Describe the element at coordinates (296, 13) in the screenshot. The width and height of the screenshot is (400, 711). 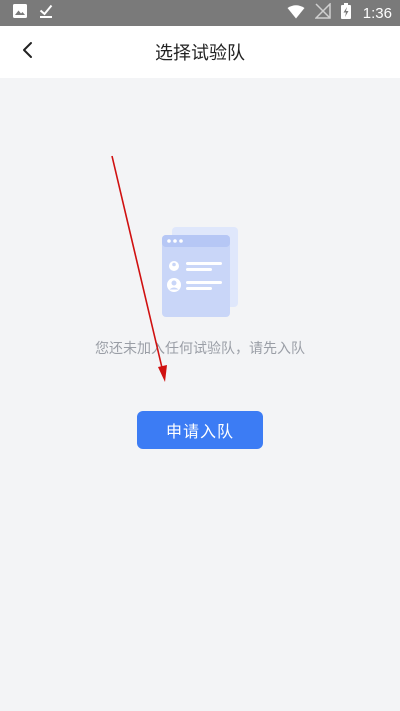
I see `wifi-icon` at that location.